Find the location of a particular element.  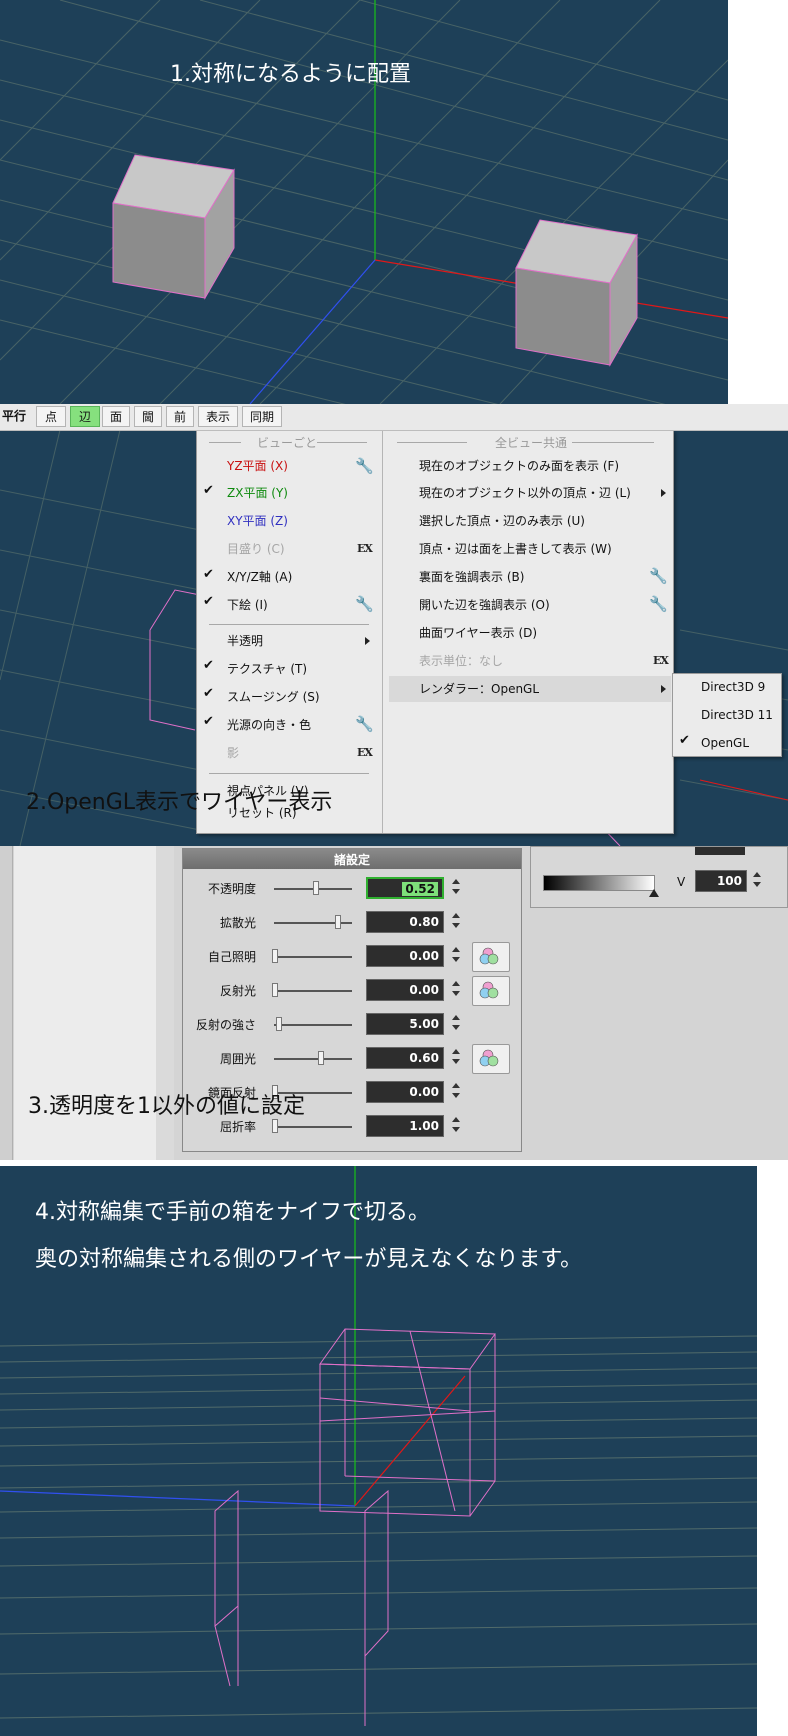

menu-item-display-unit: 表示単位：なし is located at coordinates (461, 661).